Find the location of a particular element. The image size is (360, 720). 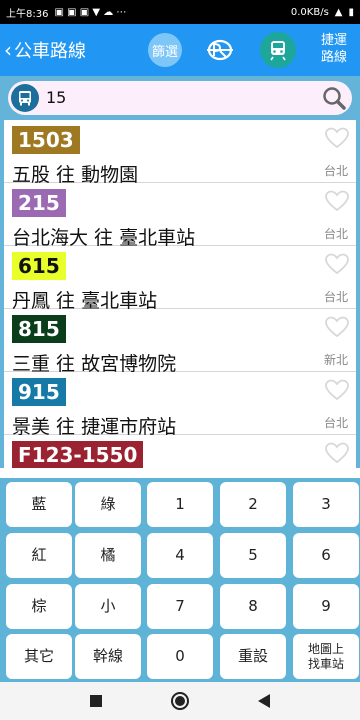

metro-train-icon is located at coordinates (278, 51).